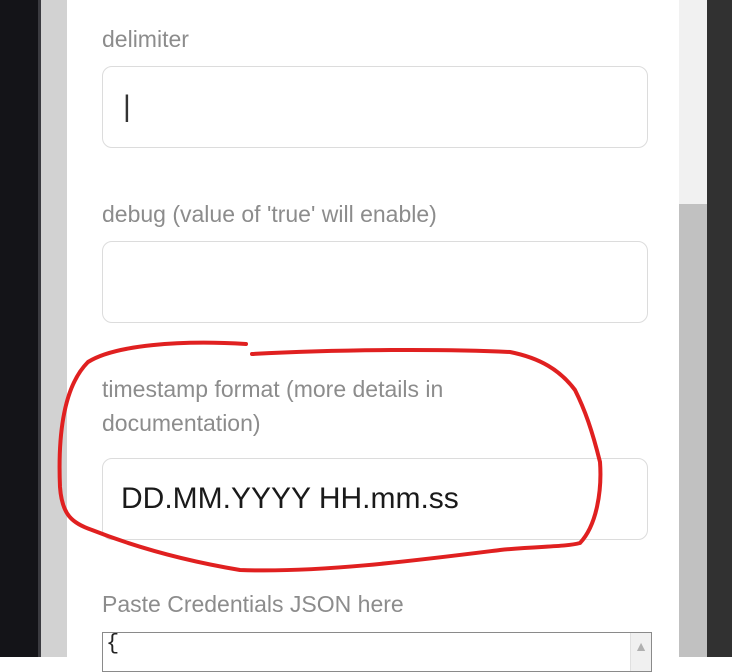  I want to click on delimiter-value: |, so click(127, 106).